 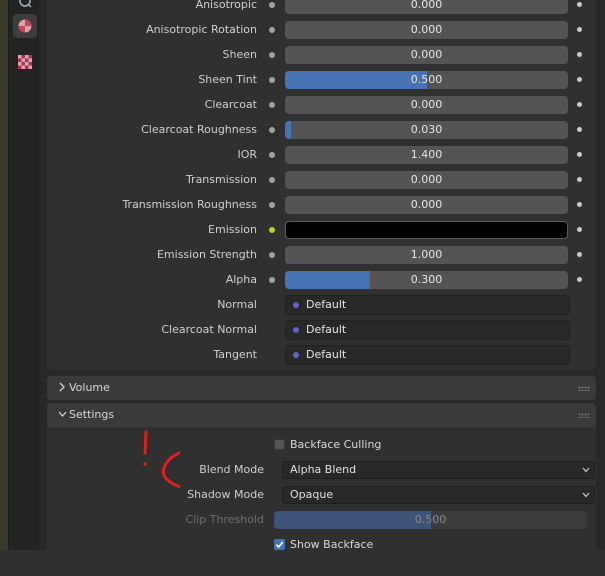 I want to click on property-row: Emission, so click(x=322, y=230).